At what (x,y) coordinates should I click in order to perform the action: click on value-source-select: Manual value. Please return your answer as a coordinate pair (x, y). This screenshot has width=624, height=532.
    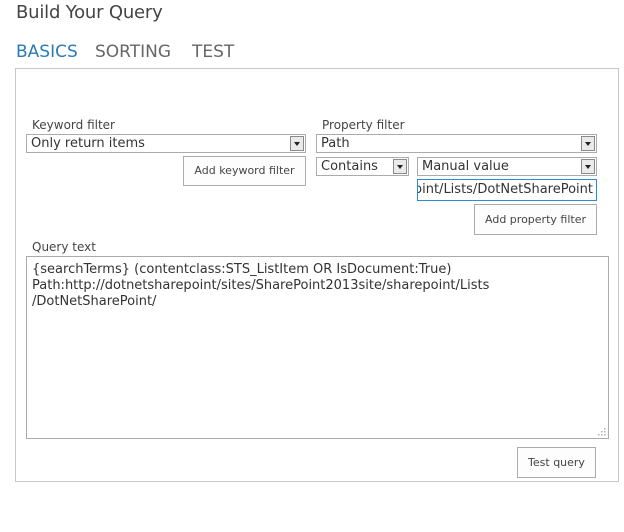
    Looking at the image, I should click on (507, 166).